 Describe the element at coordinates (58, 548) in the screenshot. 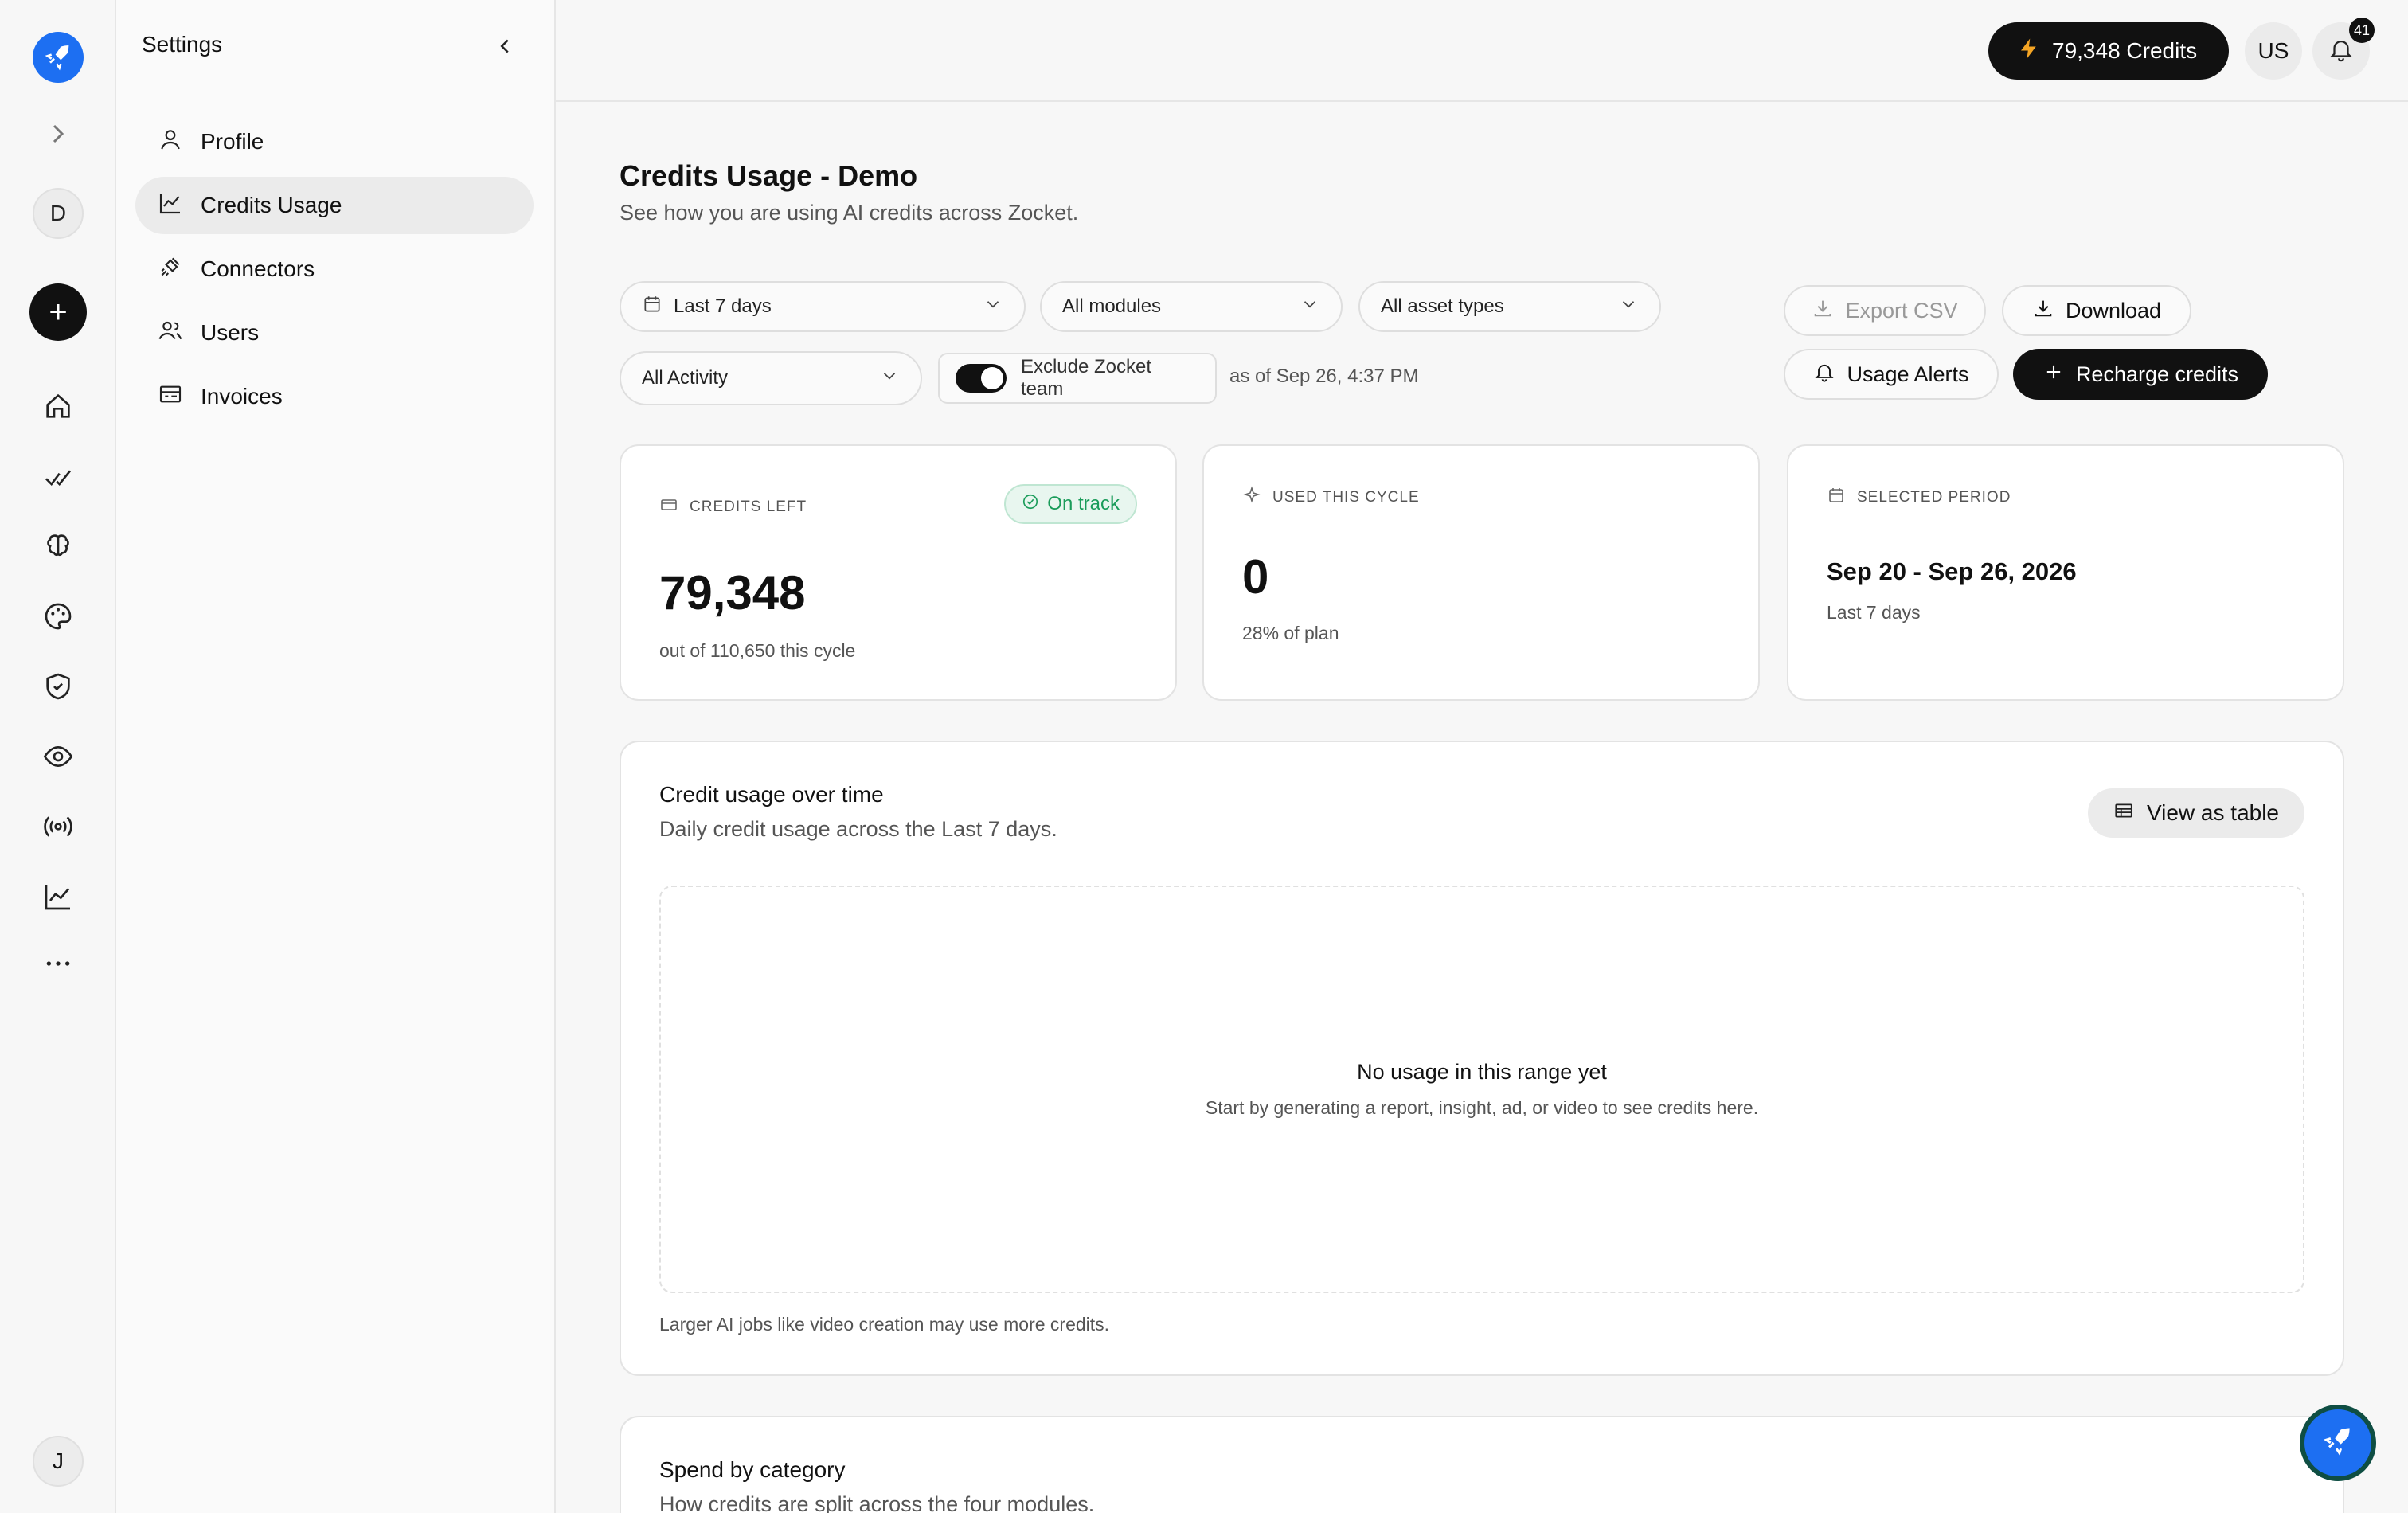

I see `brain-icon` at that location.